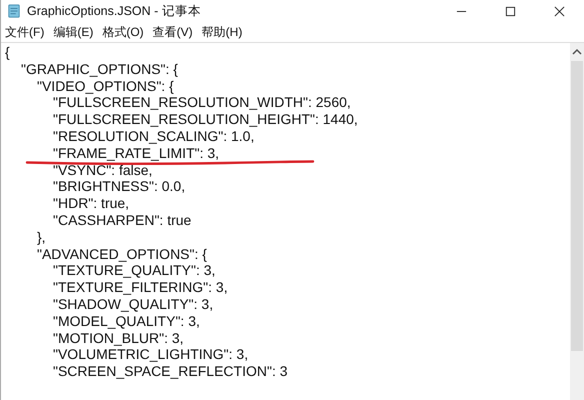 The width and height of the screenshot is (584, 400). What do you see at coordinates (153, 136) in the screenshot?
I see `code-line: "RESOLUTION_SCALING": 1.0,` at bounding box center [153, 136].